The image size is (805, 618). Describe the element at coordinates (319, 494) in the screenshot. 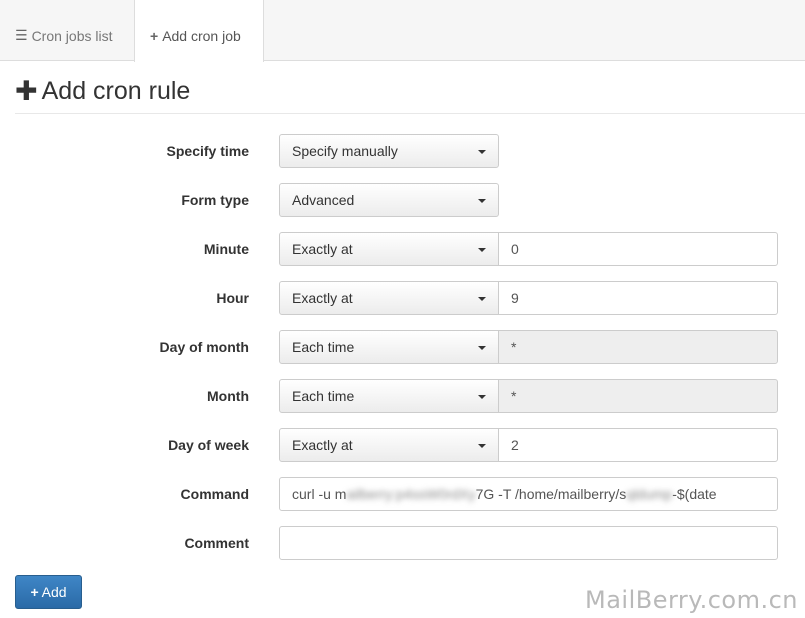

I see `command-value-start: curl -u m` at that location.